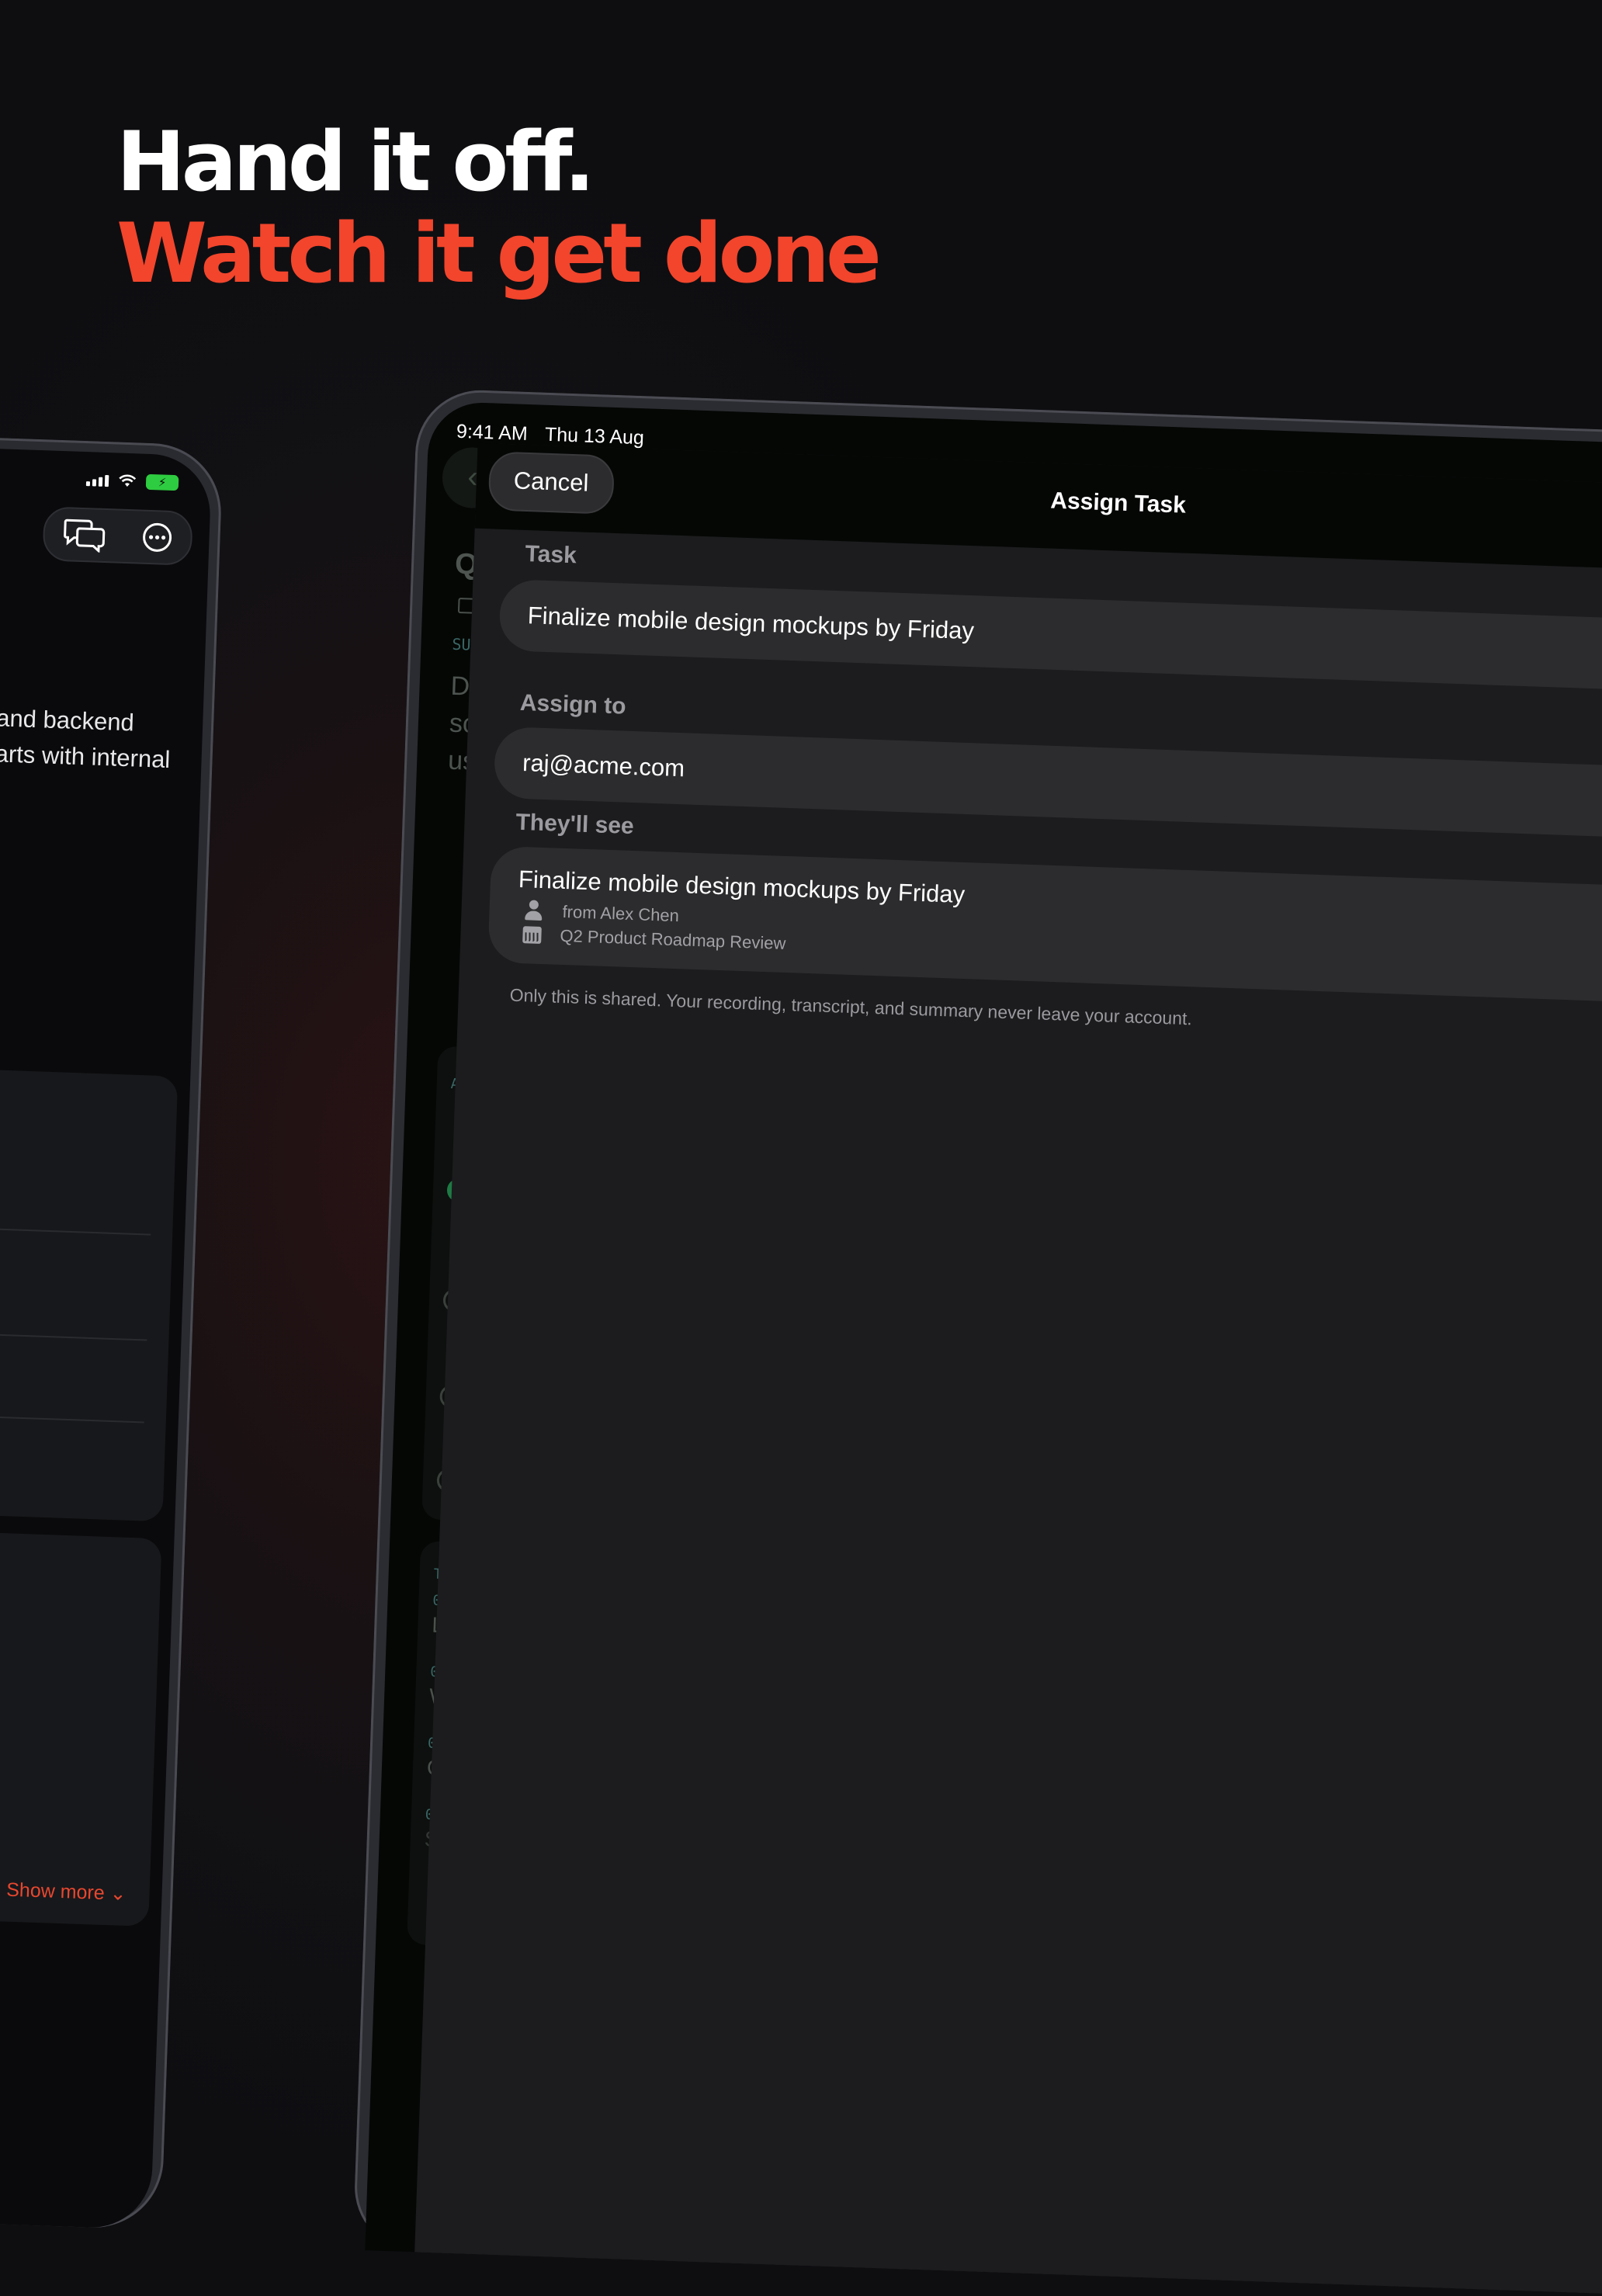 This screenshot has height=2296, width=1602. I want to click on sheet-title: Assign Task, so click(1118, 503).